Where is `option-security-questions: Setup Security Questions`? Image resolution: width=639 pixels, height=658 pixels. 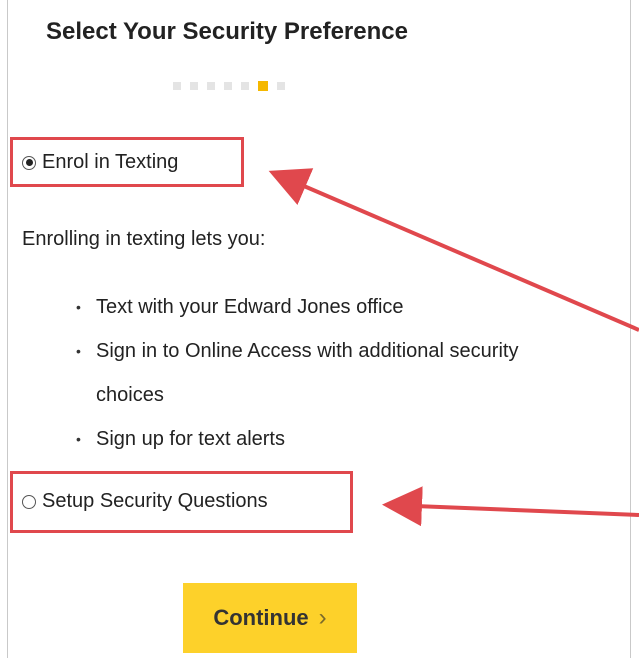 option-security-questions: Setup Security Questions is located at coordinates (145, 501).